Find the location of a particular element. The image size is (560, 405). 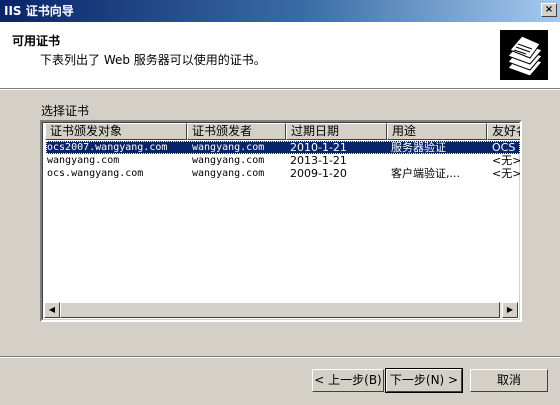

cell-expiry: 2013-1-21 is located at coordinates (318, 160).